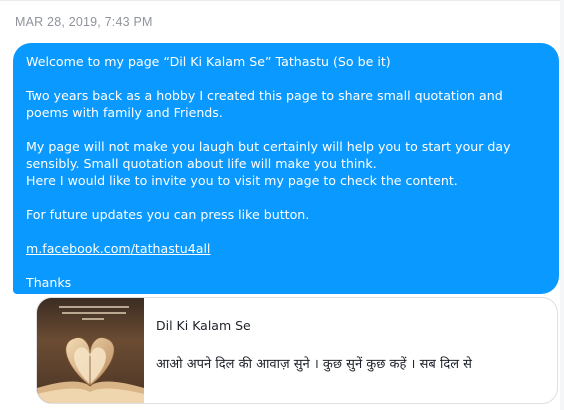  Describe the element at coordinates (282, 0) in the screenshot. I see `top-divider` at that location.